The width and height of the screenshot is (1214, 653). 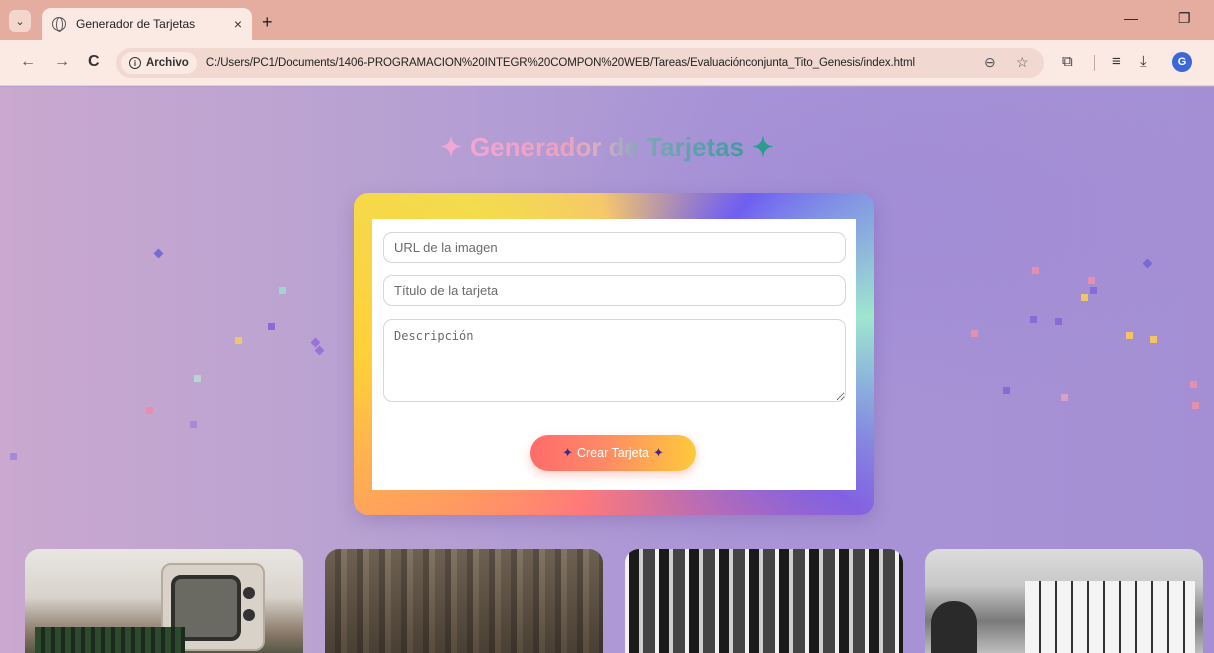 I want to click on new-tab-button: +, so click(x=267, y=22).